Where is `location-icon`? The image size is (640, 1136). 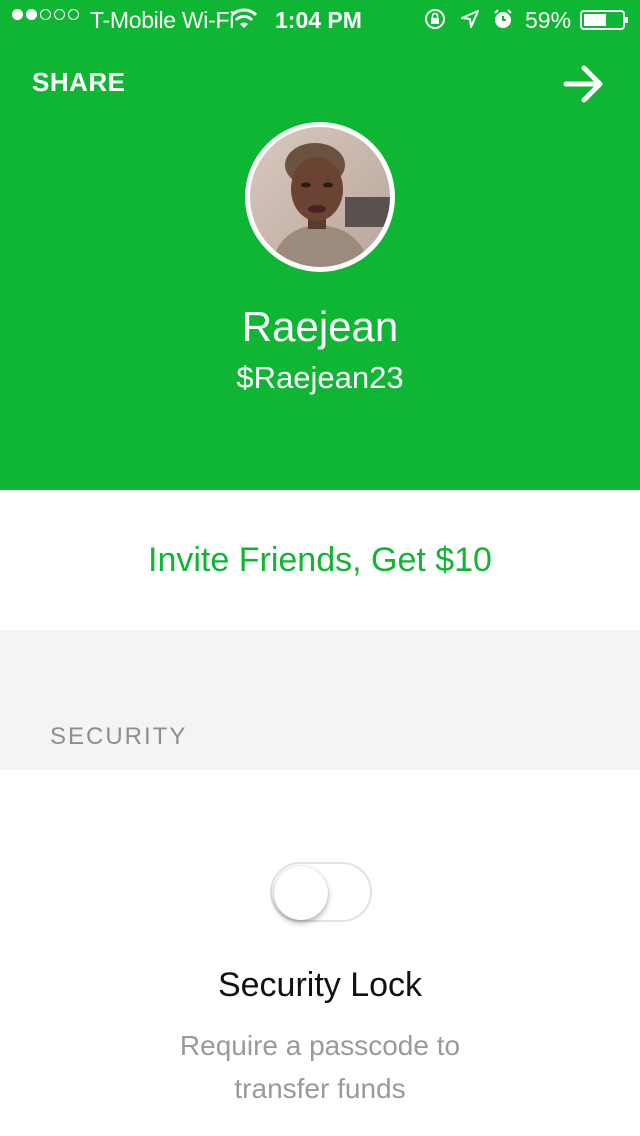 location-icon is located at coordinates (470, 19).